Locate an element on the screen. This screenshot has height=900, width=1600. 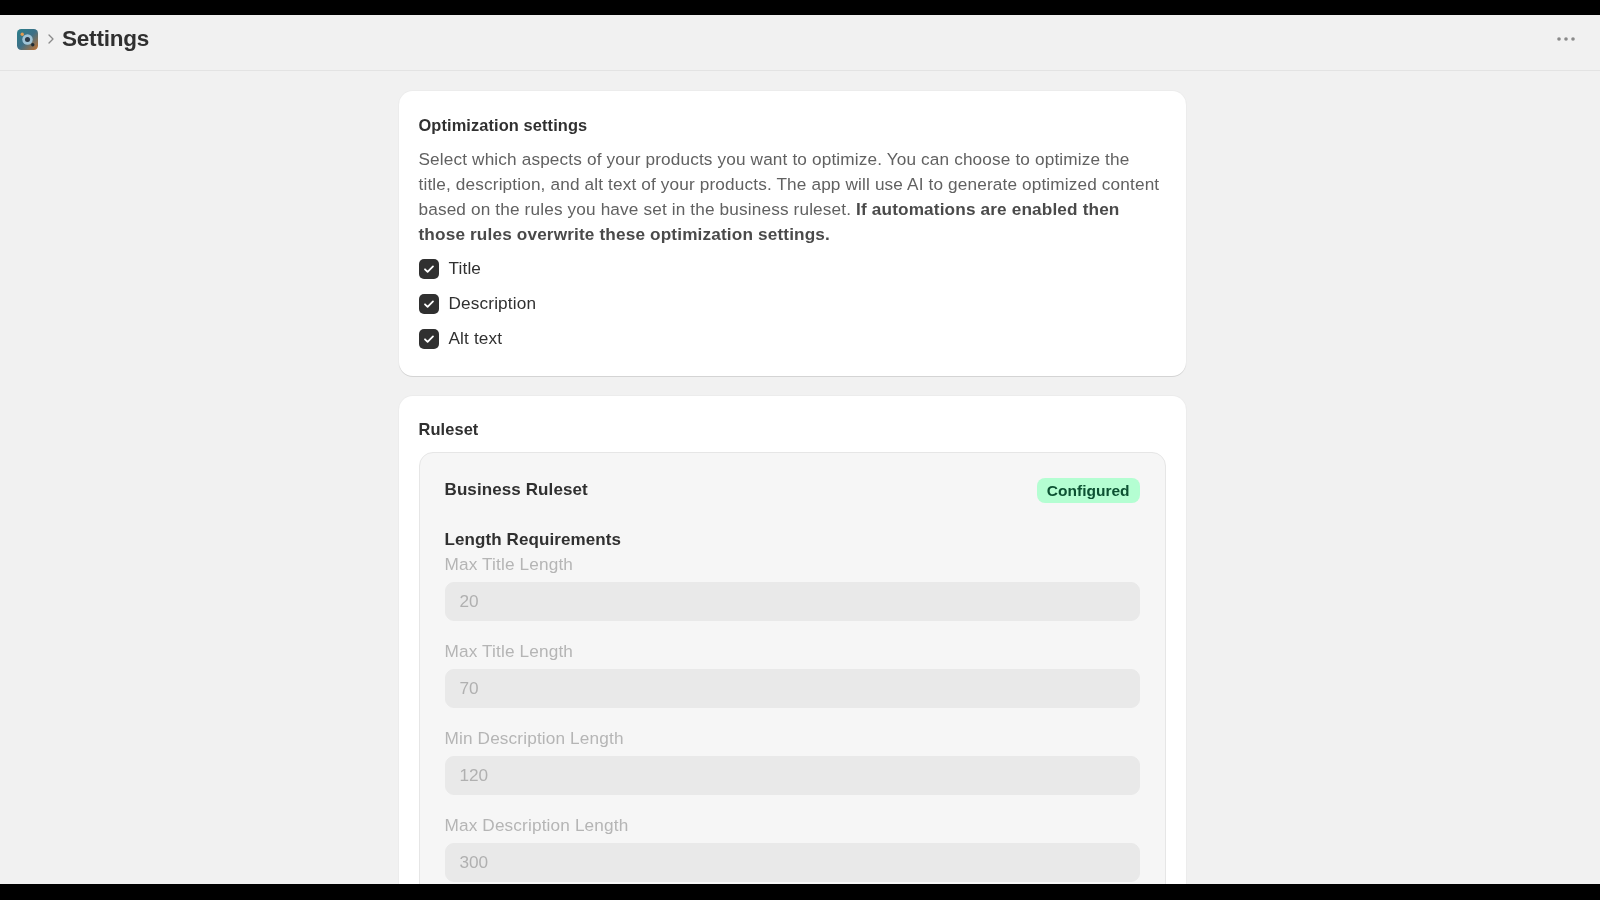
app-icon is located at coordinates (27, 39).